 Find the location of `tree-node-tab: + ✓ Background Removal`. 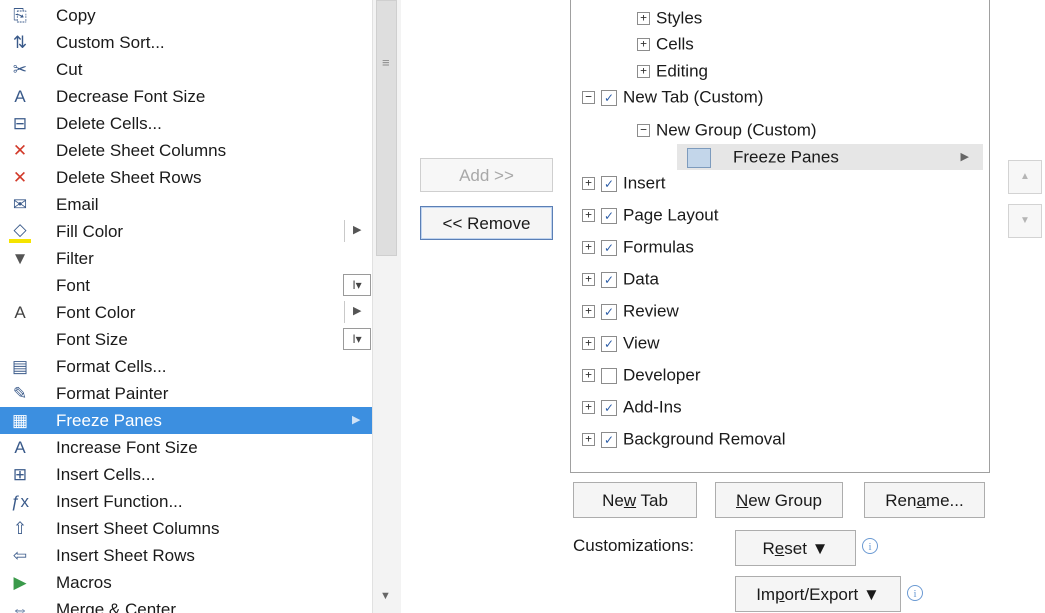

tree-node-tab: + ✓ Background Removal is located at coordinates (684, 439).